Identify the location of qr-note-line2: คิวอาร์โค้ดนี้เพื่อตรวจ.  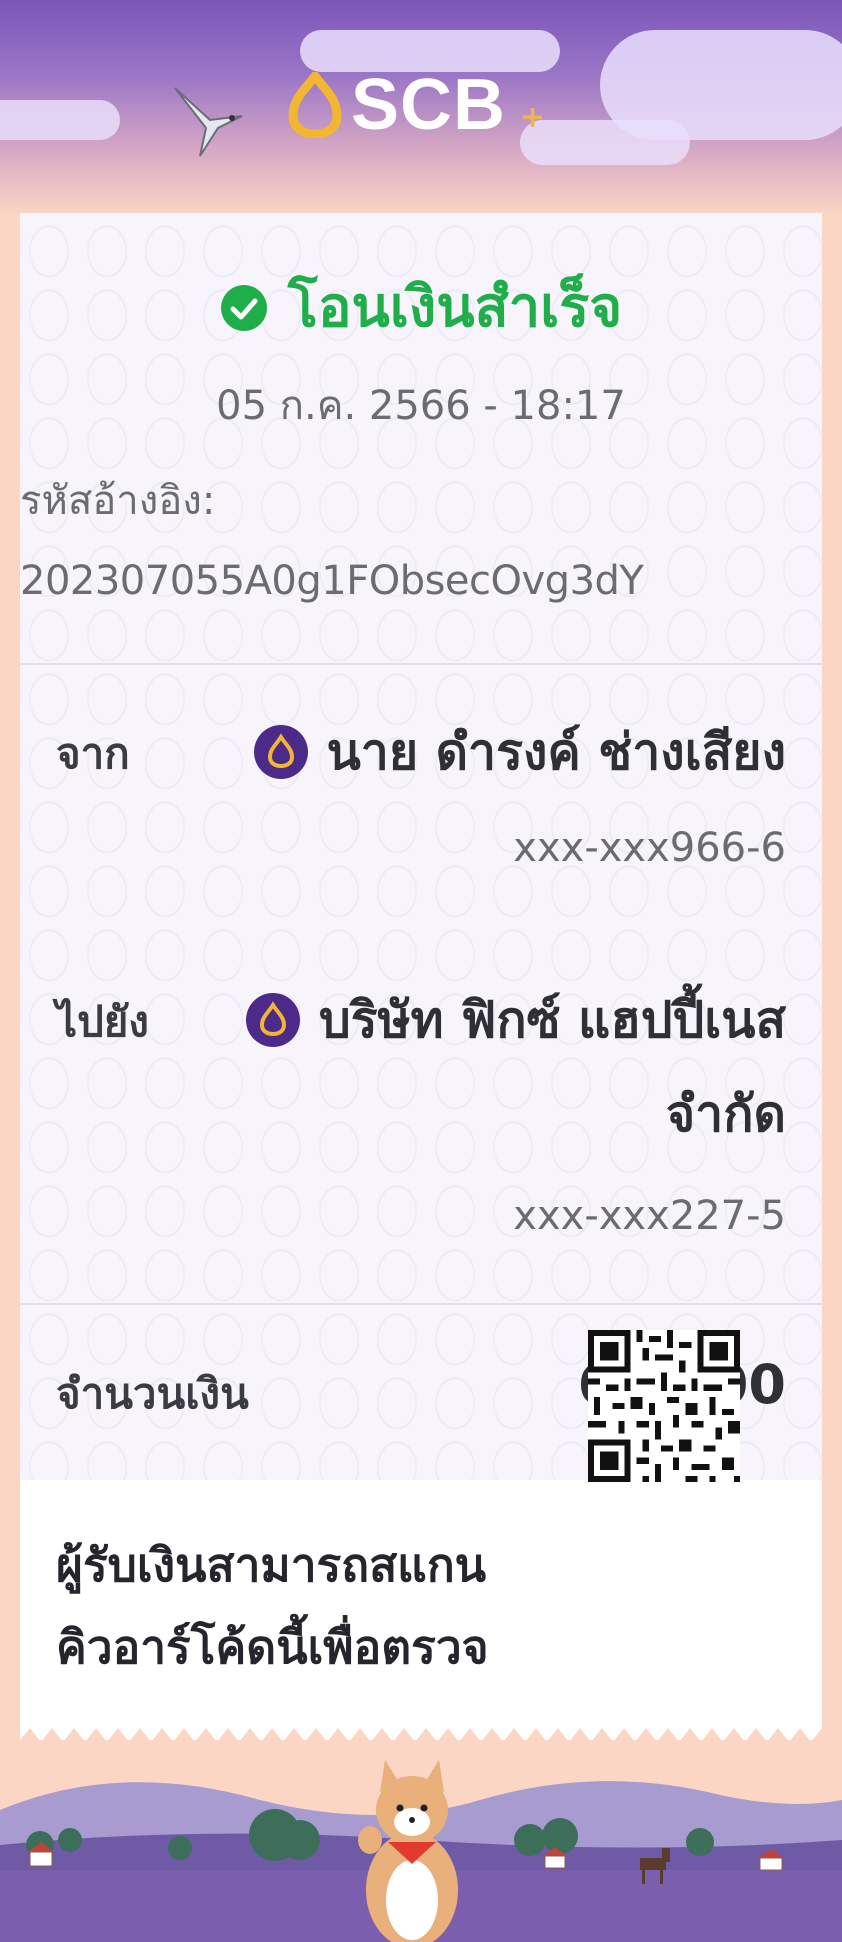
(272, 1647).